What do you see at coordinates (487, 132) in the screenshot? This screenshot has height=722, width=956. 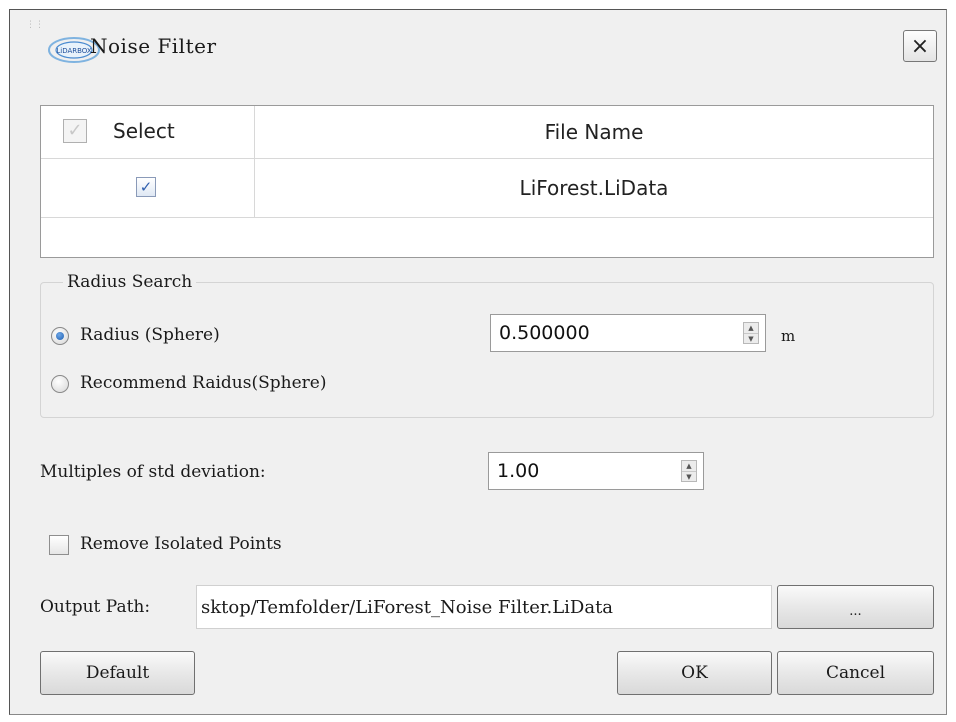 I see `table-header: ✓ Select File Name` at bounding box center [487, 132].